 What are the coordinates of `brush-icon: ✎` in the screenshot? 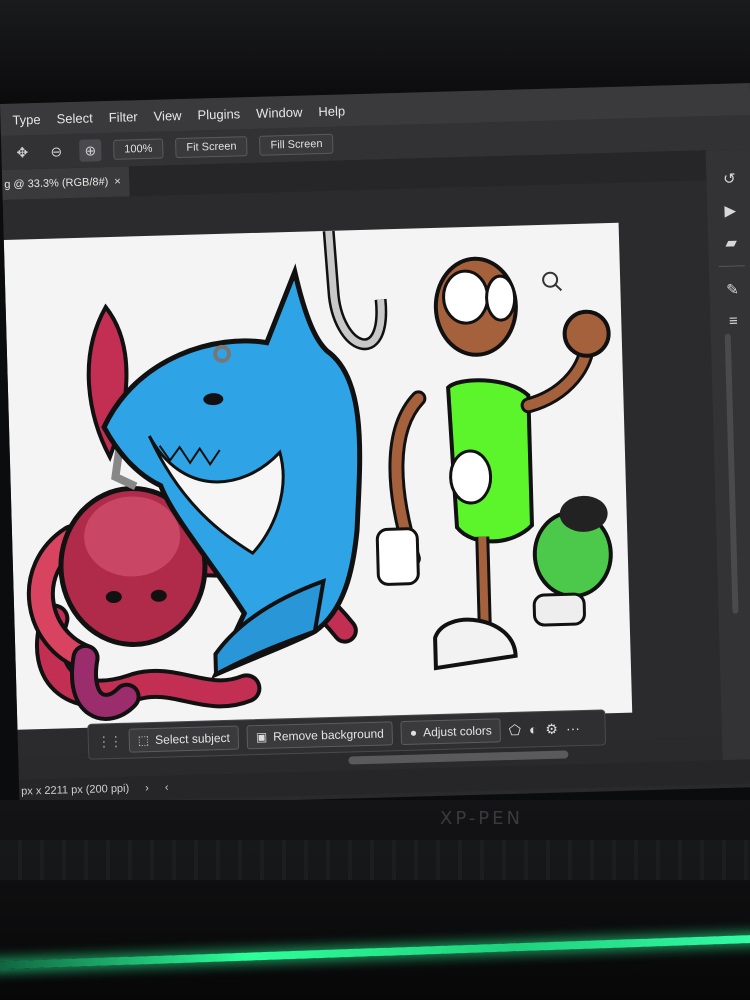 It's located at (732, 289).